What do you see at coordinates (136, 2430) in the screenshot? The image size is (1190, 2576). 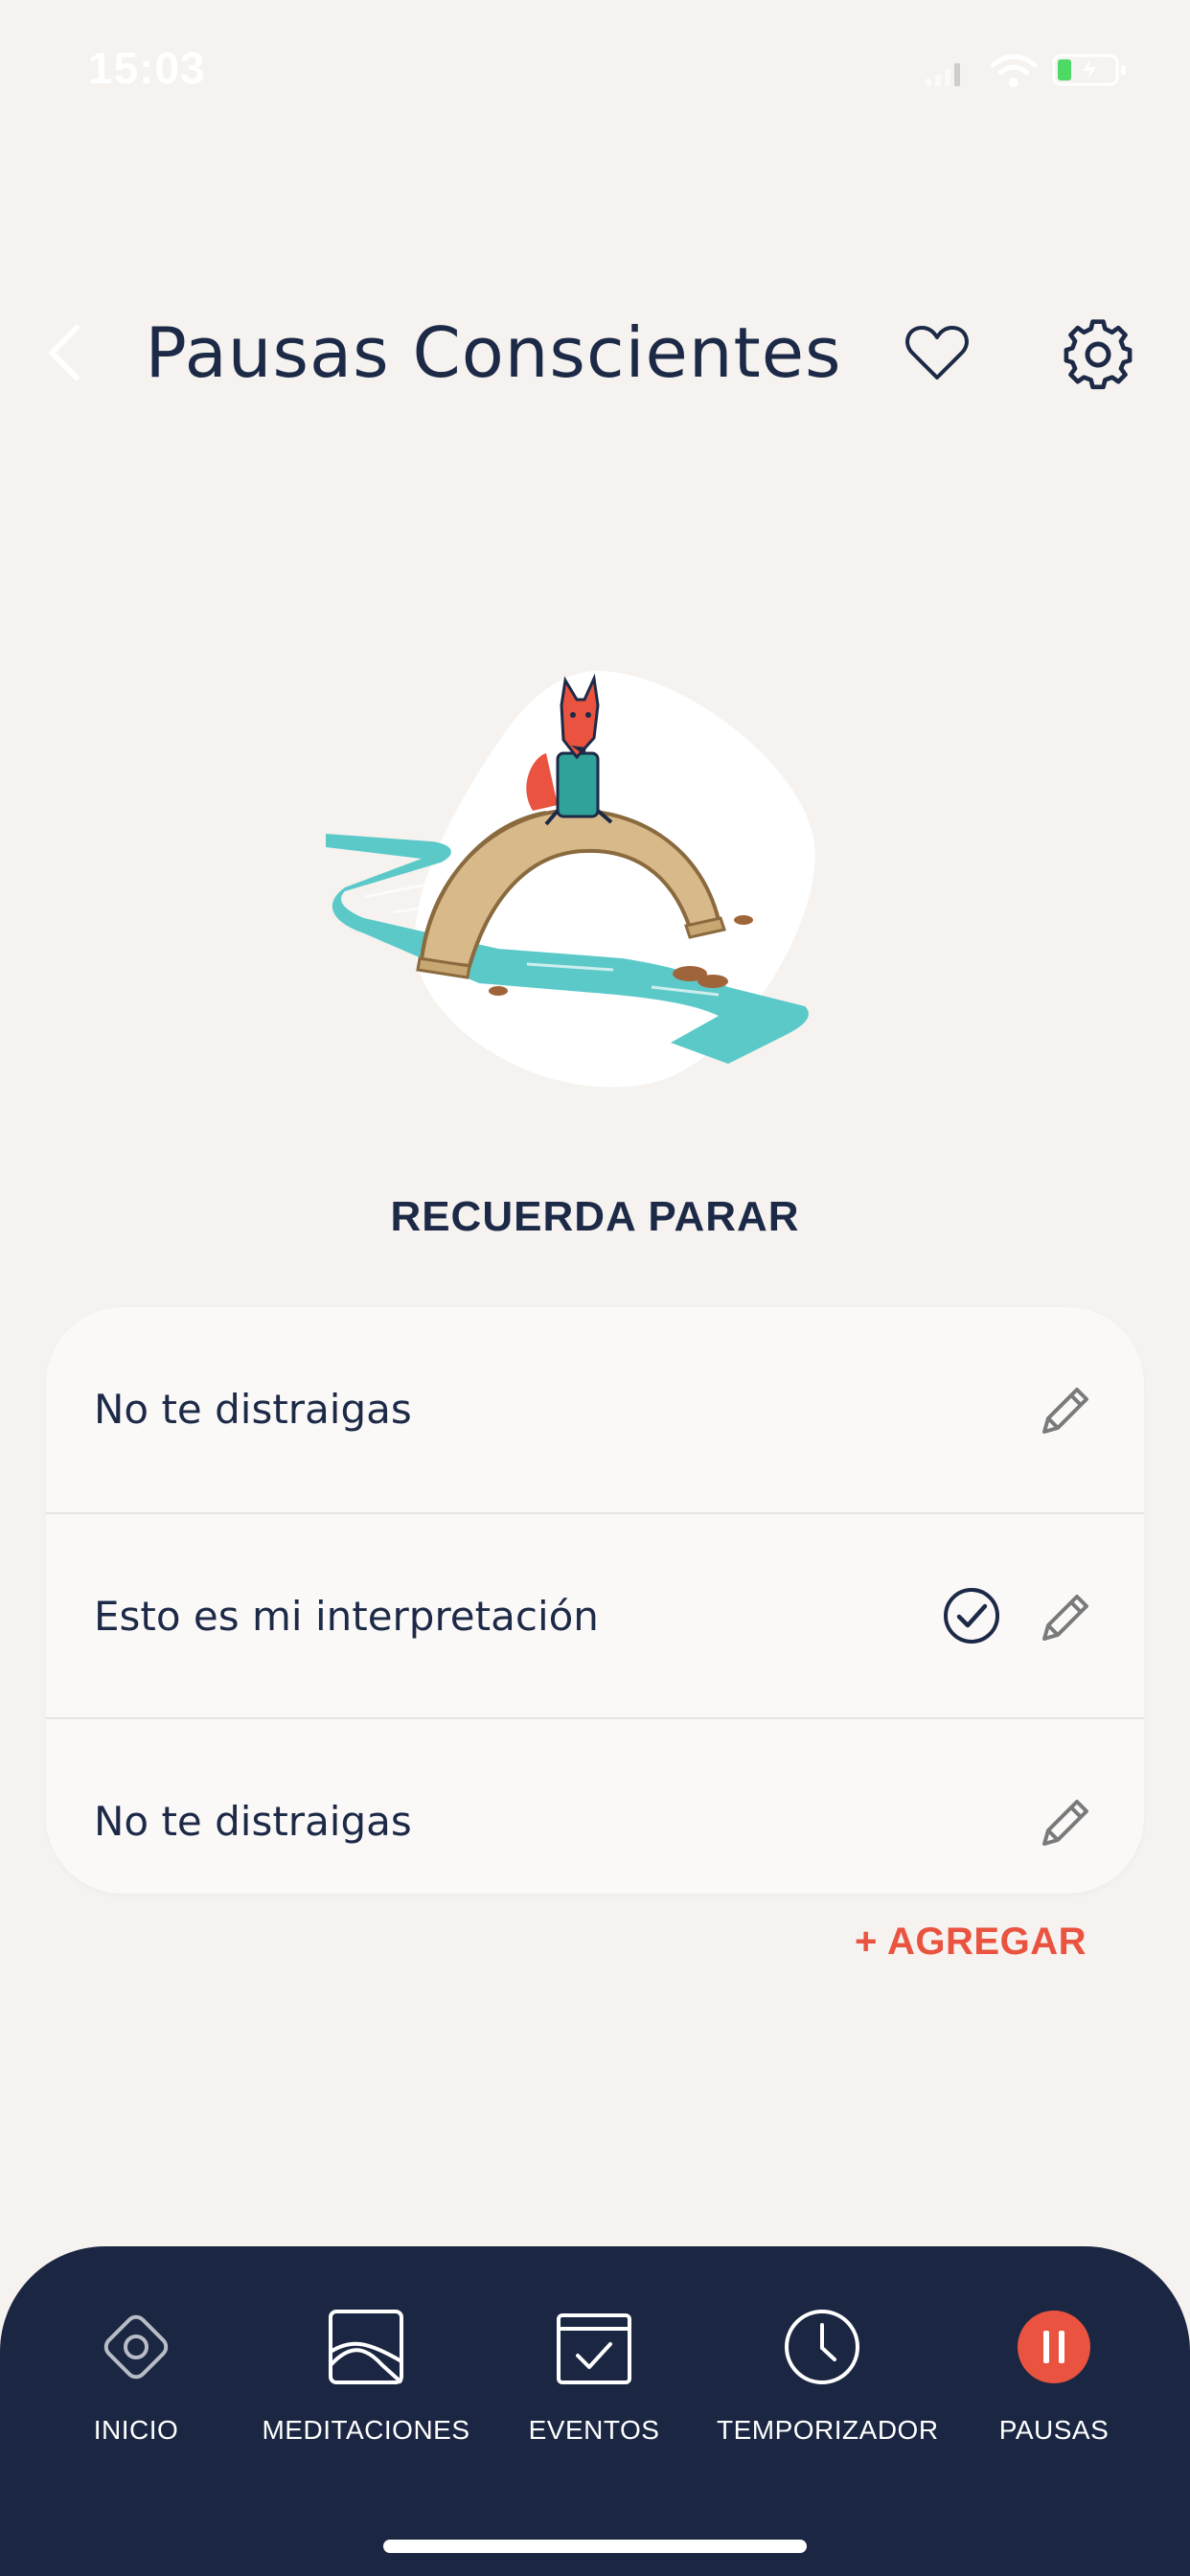 I see `tab-label: INICIO` at bounding box center [136, 2430].